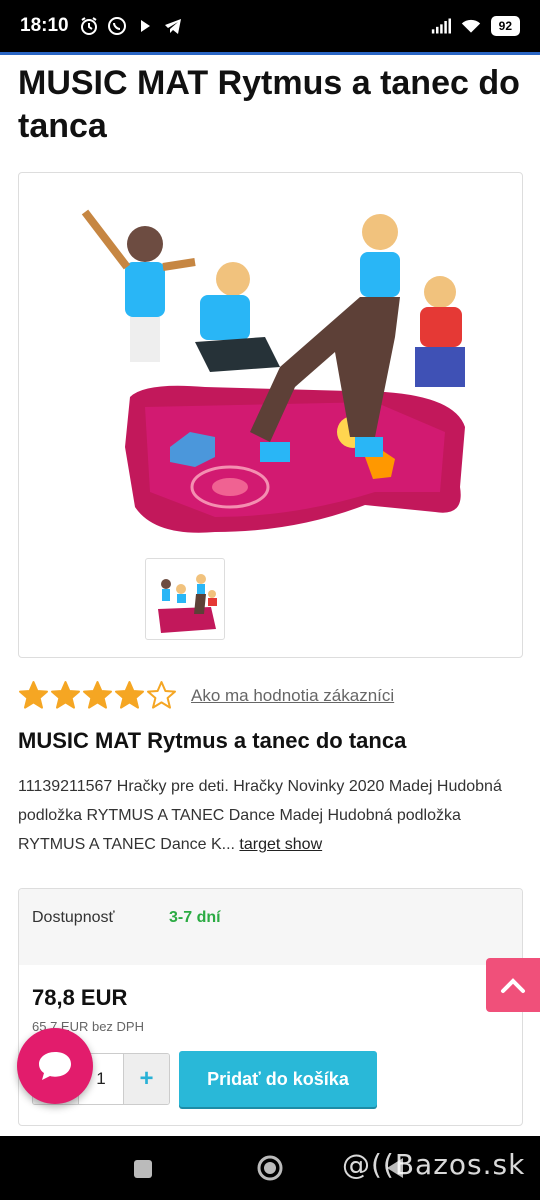  What do you see at coordinates (505, 26) in the screenshot?
I see `battery-icon: 92` at bounding box center [505, 26].